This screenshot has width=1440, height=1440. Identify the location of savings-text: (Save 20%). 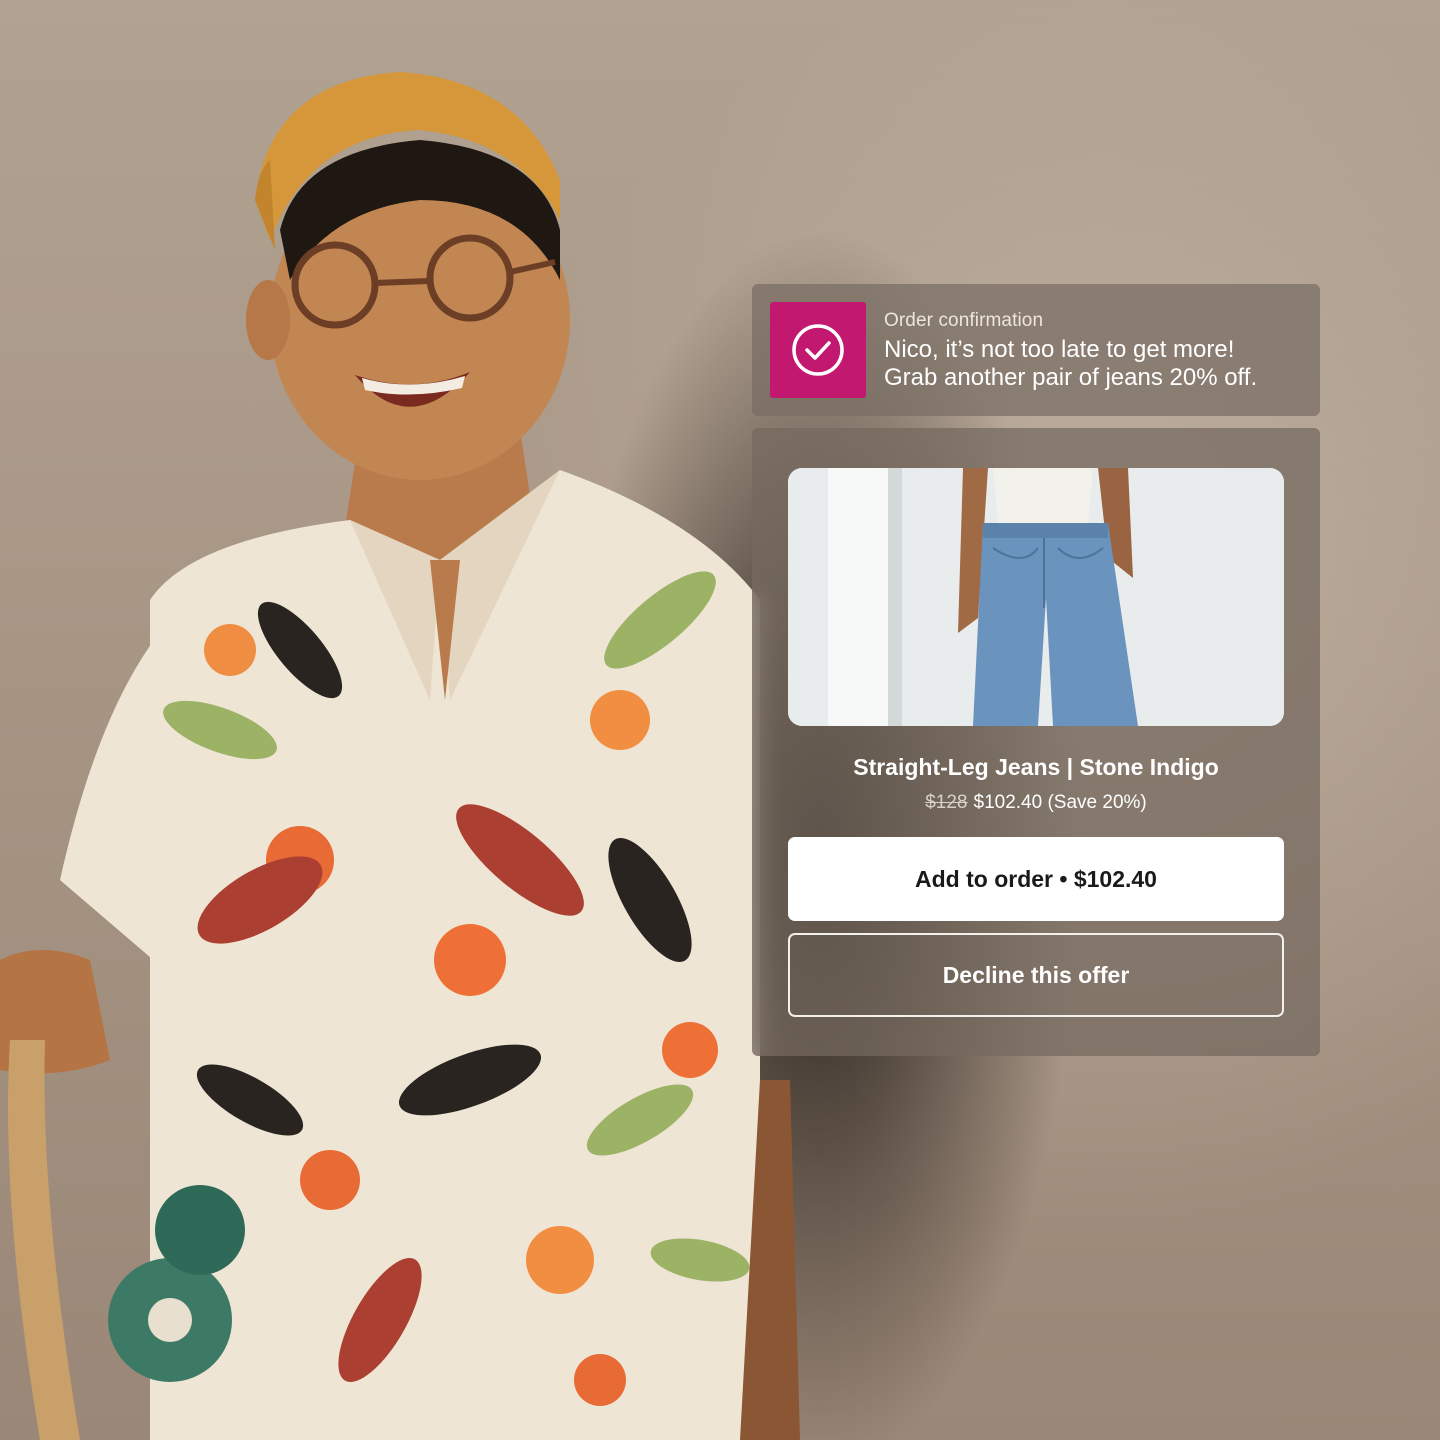
(1097, 802).